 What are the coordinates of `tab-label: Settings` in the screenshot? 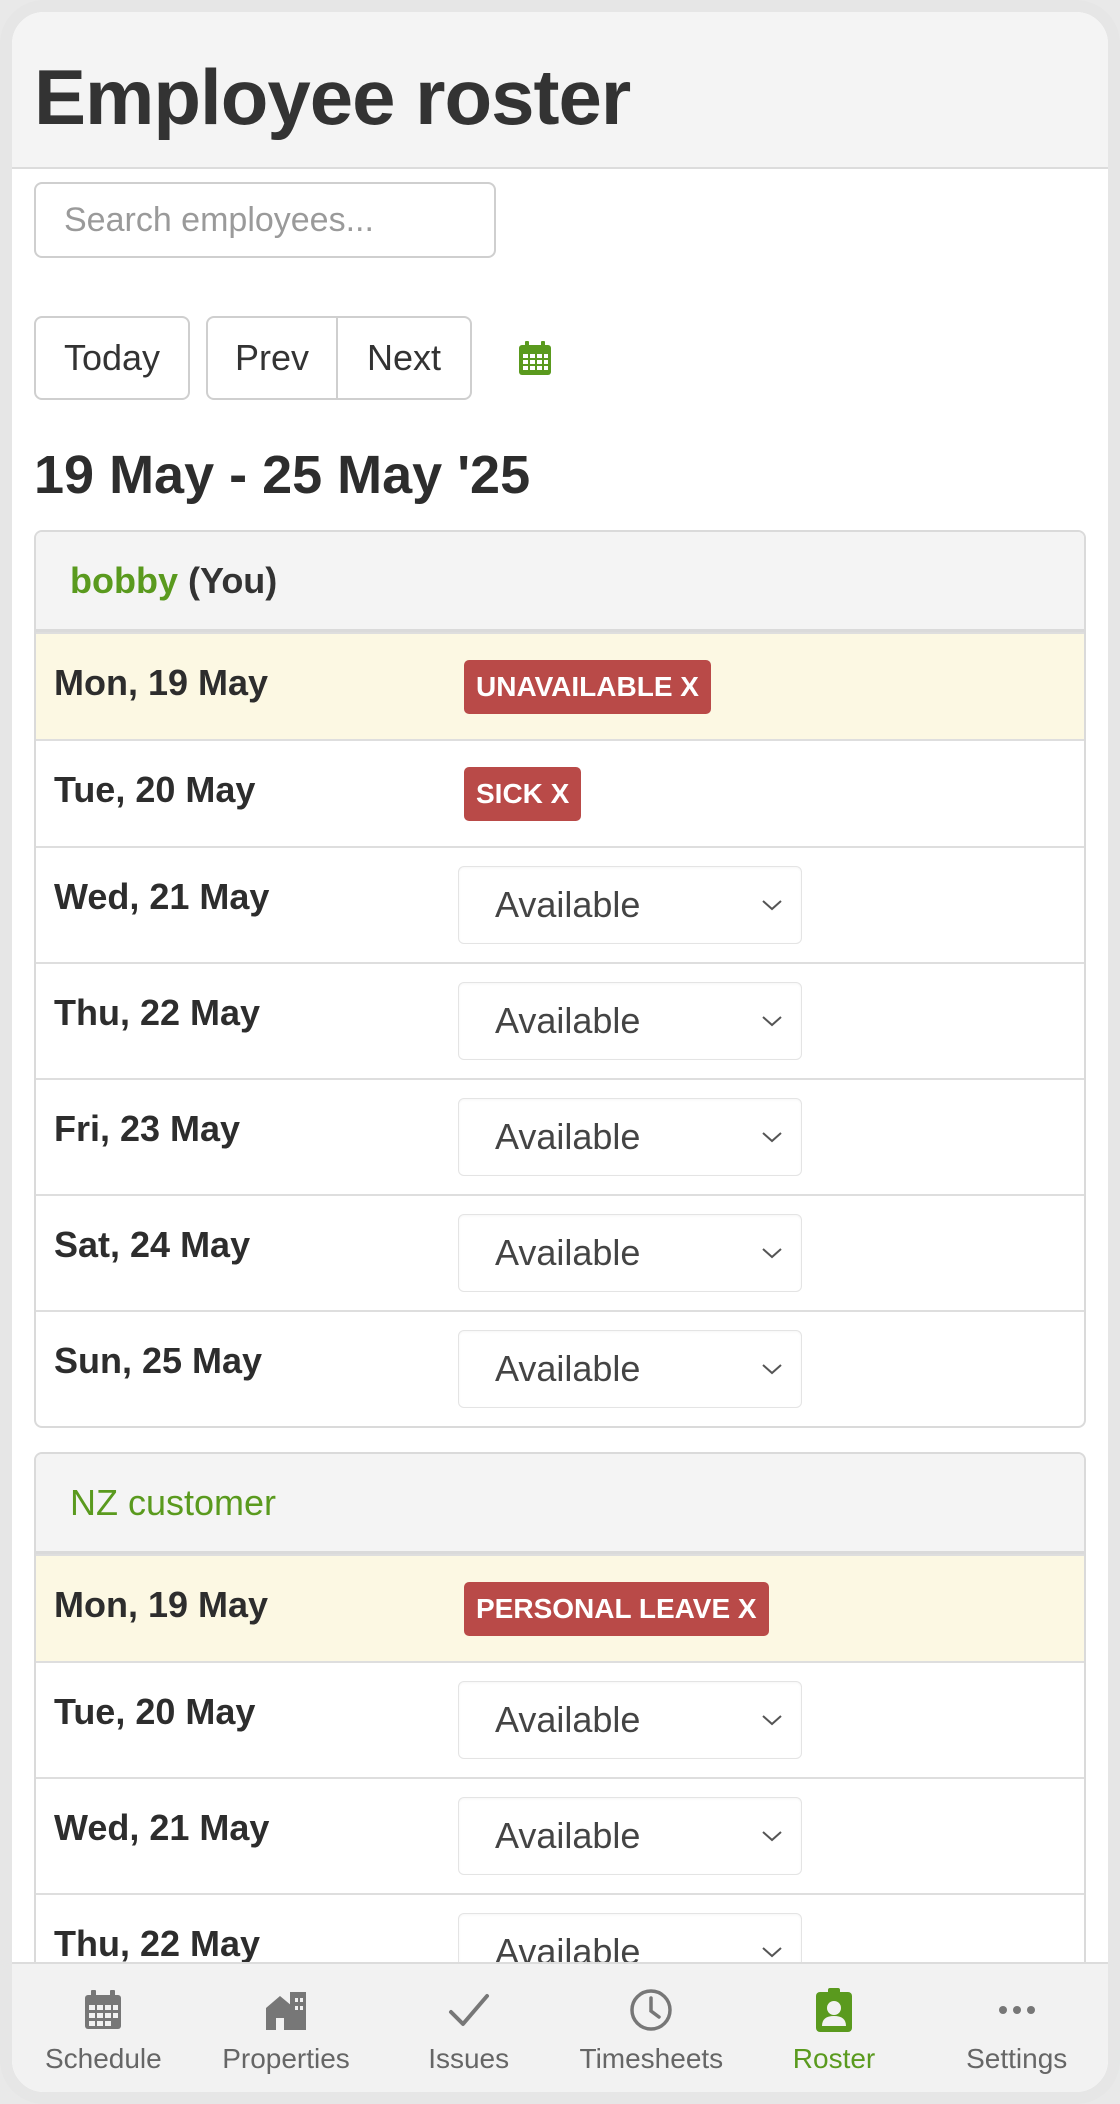 It's located at (1017, 2058).